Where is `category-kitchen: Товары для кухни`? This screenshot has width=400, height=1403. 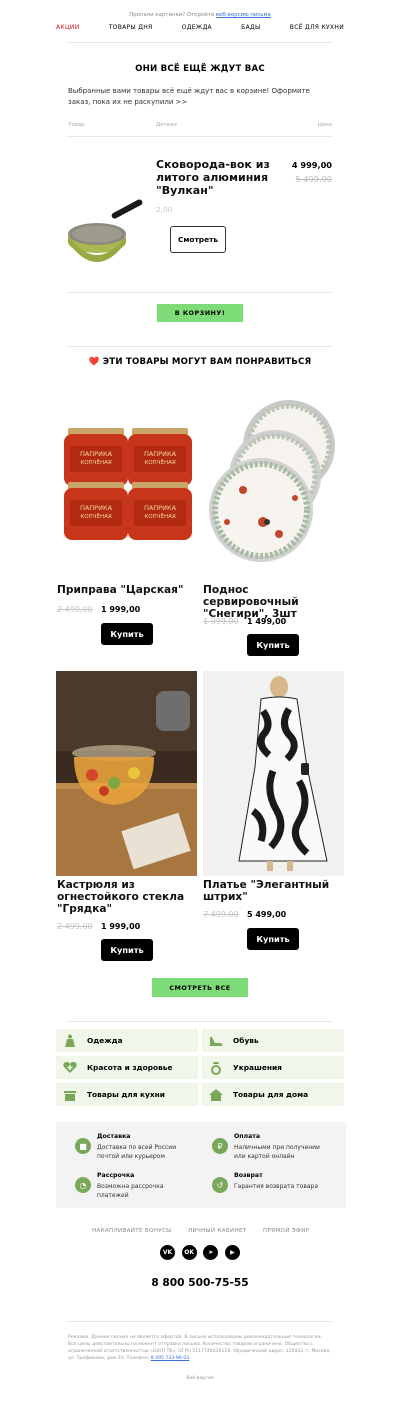 category-kitchen: Товары для кухни is located at coordinates (127, 1094).